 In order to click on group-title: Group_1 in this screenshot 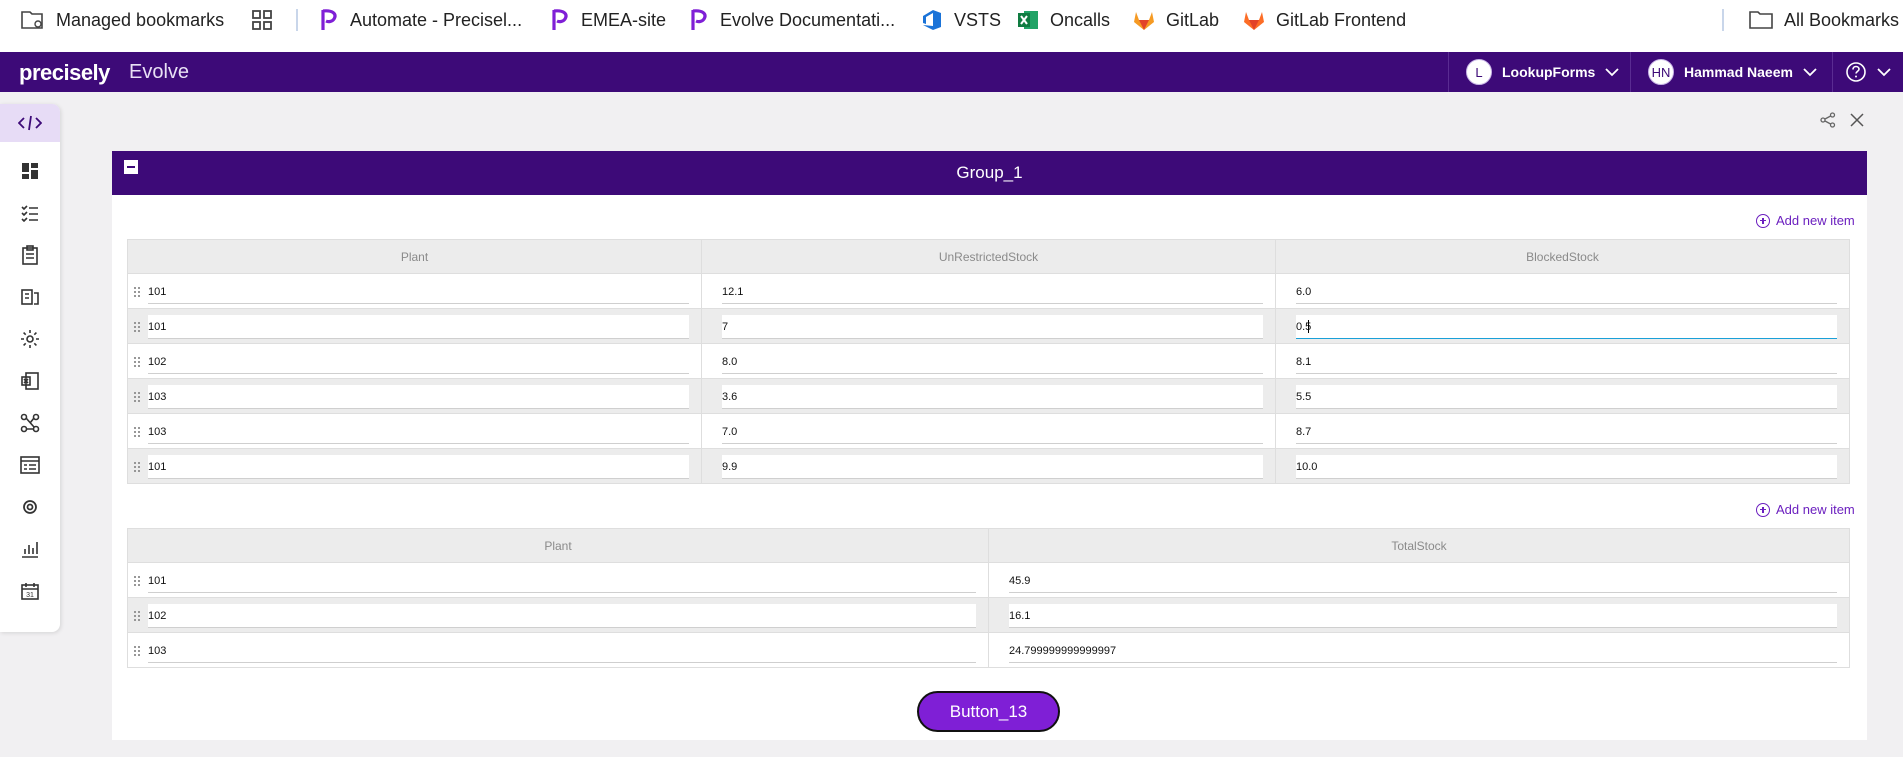, I will do `click(989, 172)`.